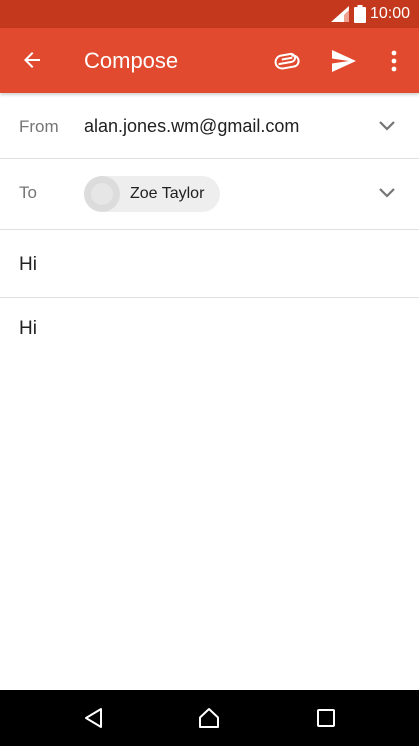  I want to click on avatar, so click(102, 194).